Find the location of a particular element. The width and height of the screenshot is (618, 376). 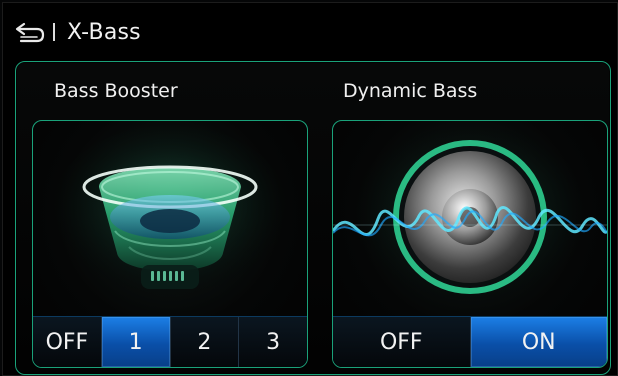

back-arrow-icon is located at coordinates (30, 32).